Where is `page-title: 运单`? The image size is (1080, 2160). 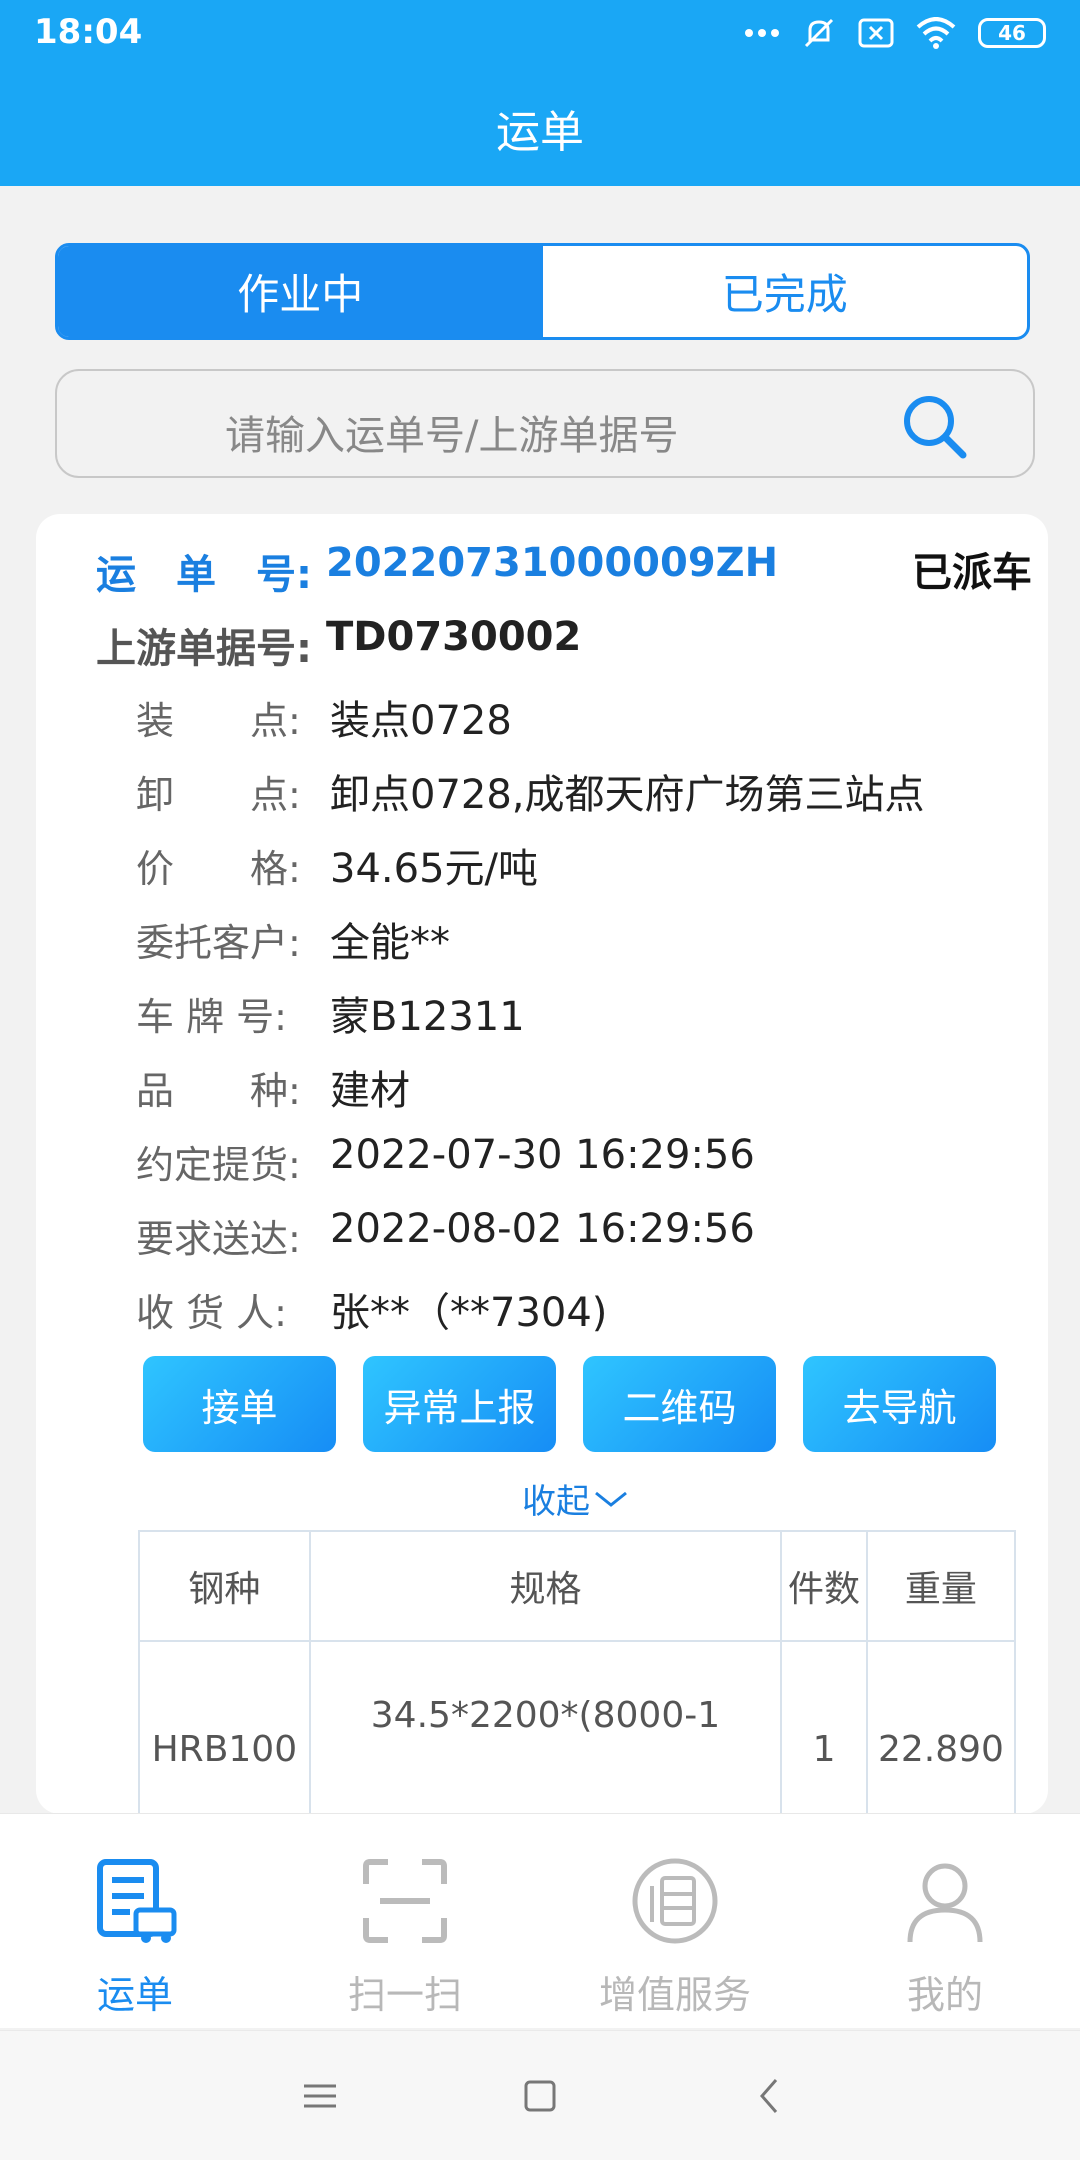 page-title: 运单 is located at coordinates (540, 132).